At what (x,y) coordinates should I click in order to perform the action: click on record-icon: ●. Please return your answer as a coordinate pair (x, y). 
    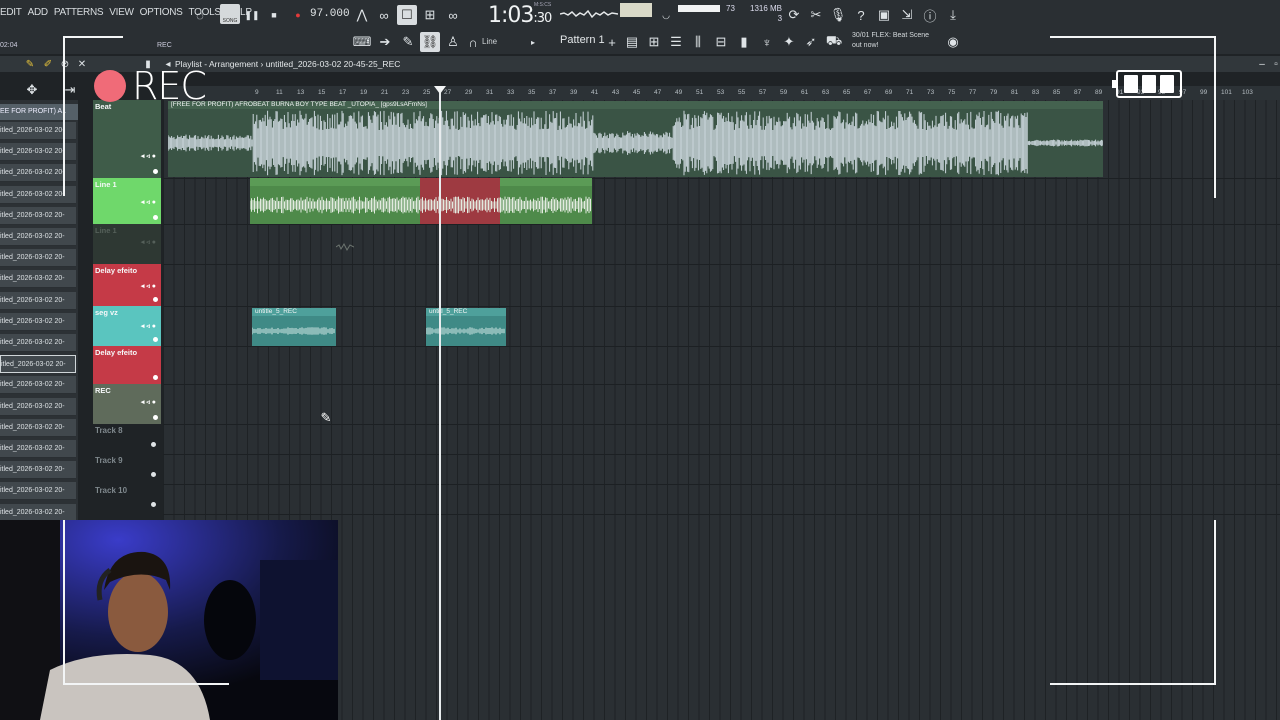
    Looking at the image, I should click on (298, 15).